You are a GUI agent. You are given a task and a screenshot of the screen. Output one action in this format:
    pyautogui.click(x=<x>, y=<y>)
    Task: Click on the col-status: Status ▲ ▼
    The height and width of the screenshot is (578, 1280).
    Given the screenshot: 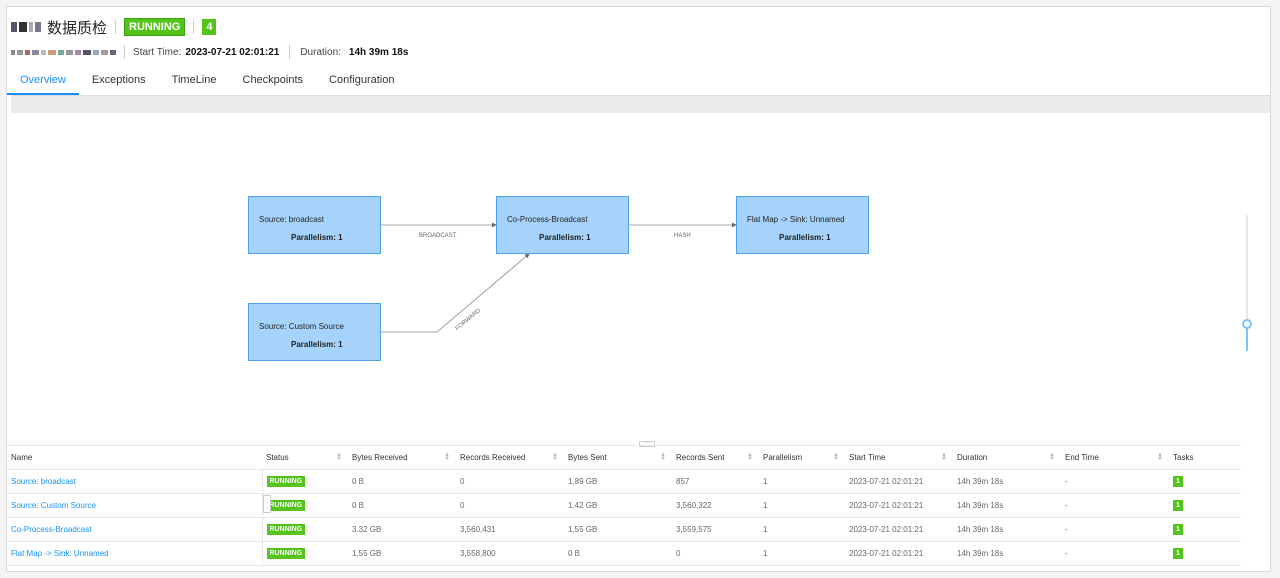 What is the action you would take?
    pyautogui.click(x=305, y=457)
    